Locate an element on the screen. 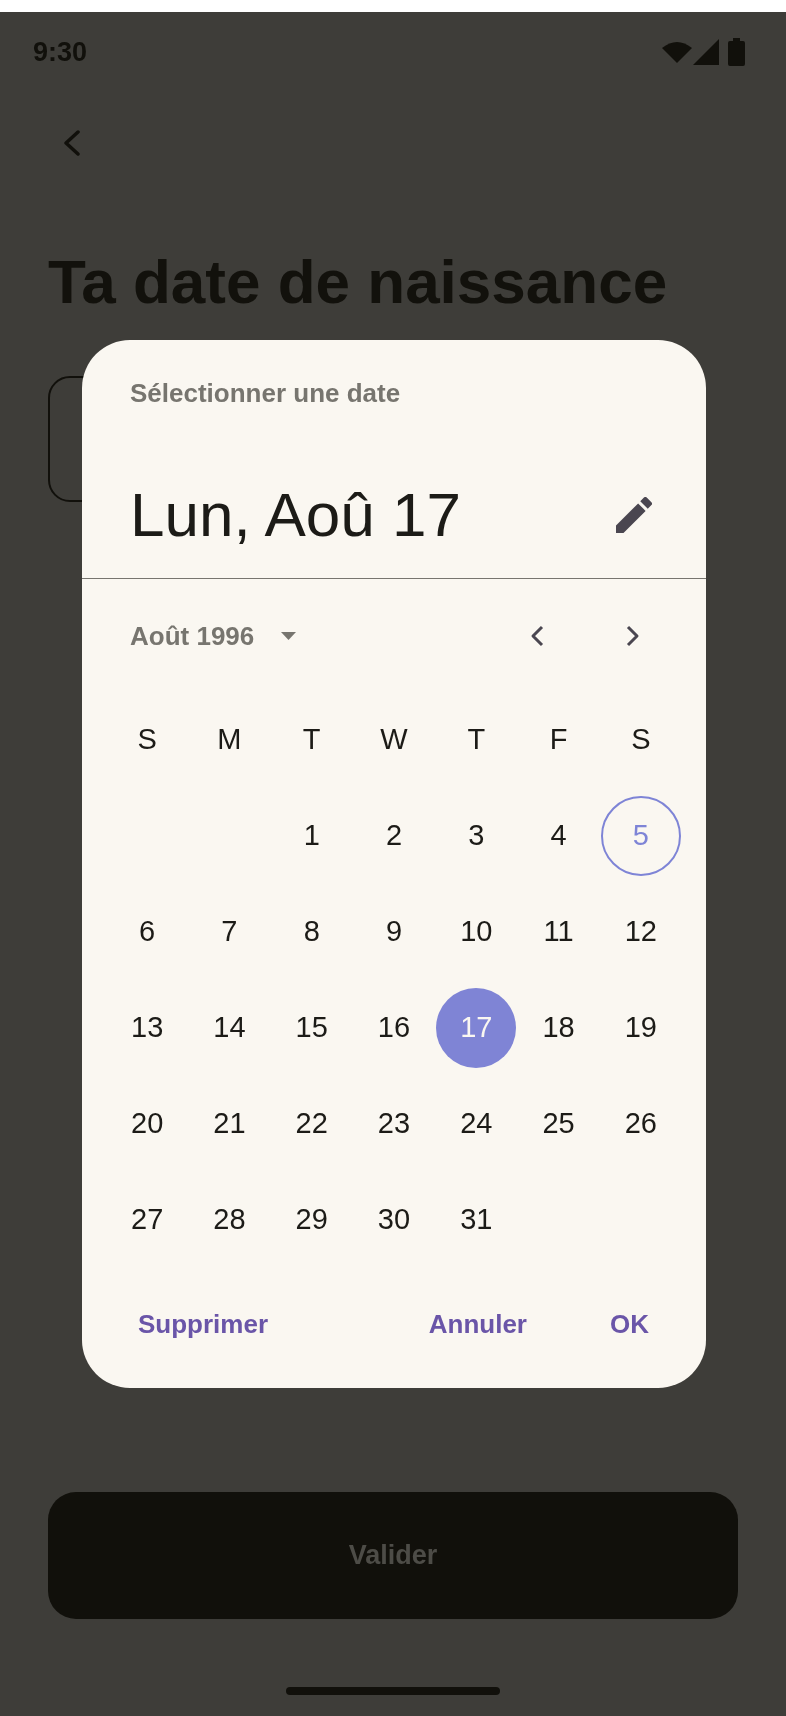 This screenshot has width=786, height=1716. calendar-day: 19 is located at coordinates (640, 1028).